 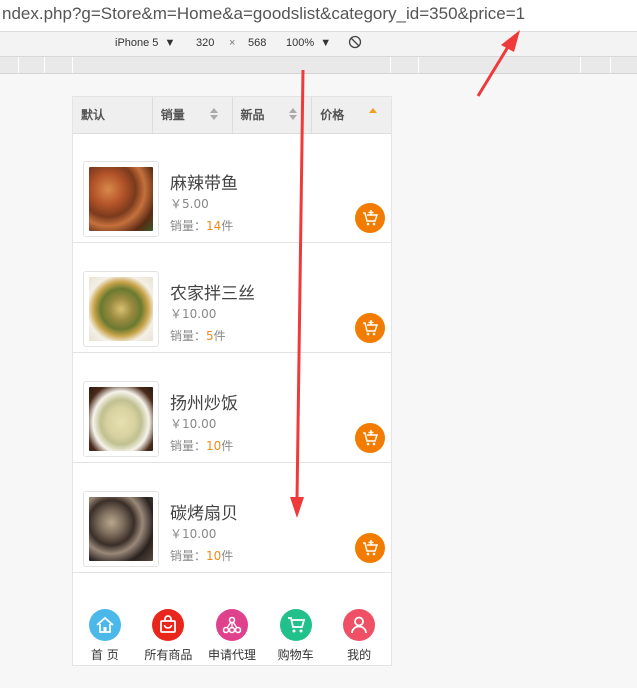 I want to click on home-icon, so click(x=104, y=625).